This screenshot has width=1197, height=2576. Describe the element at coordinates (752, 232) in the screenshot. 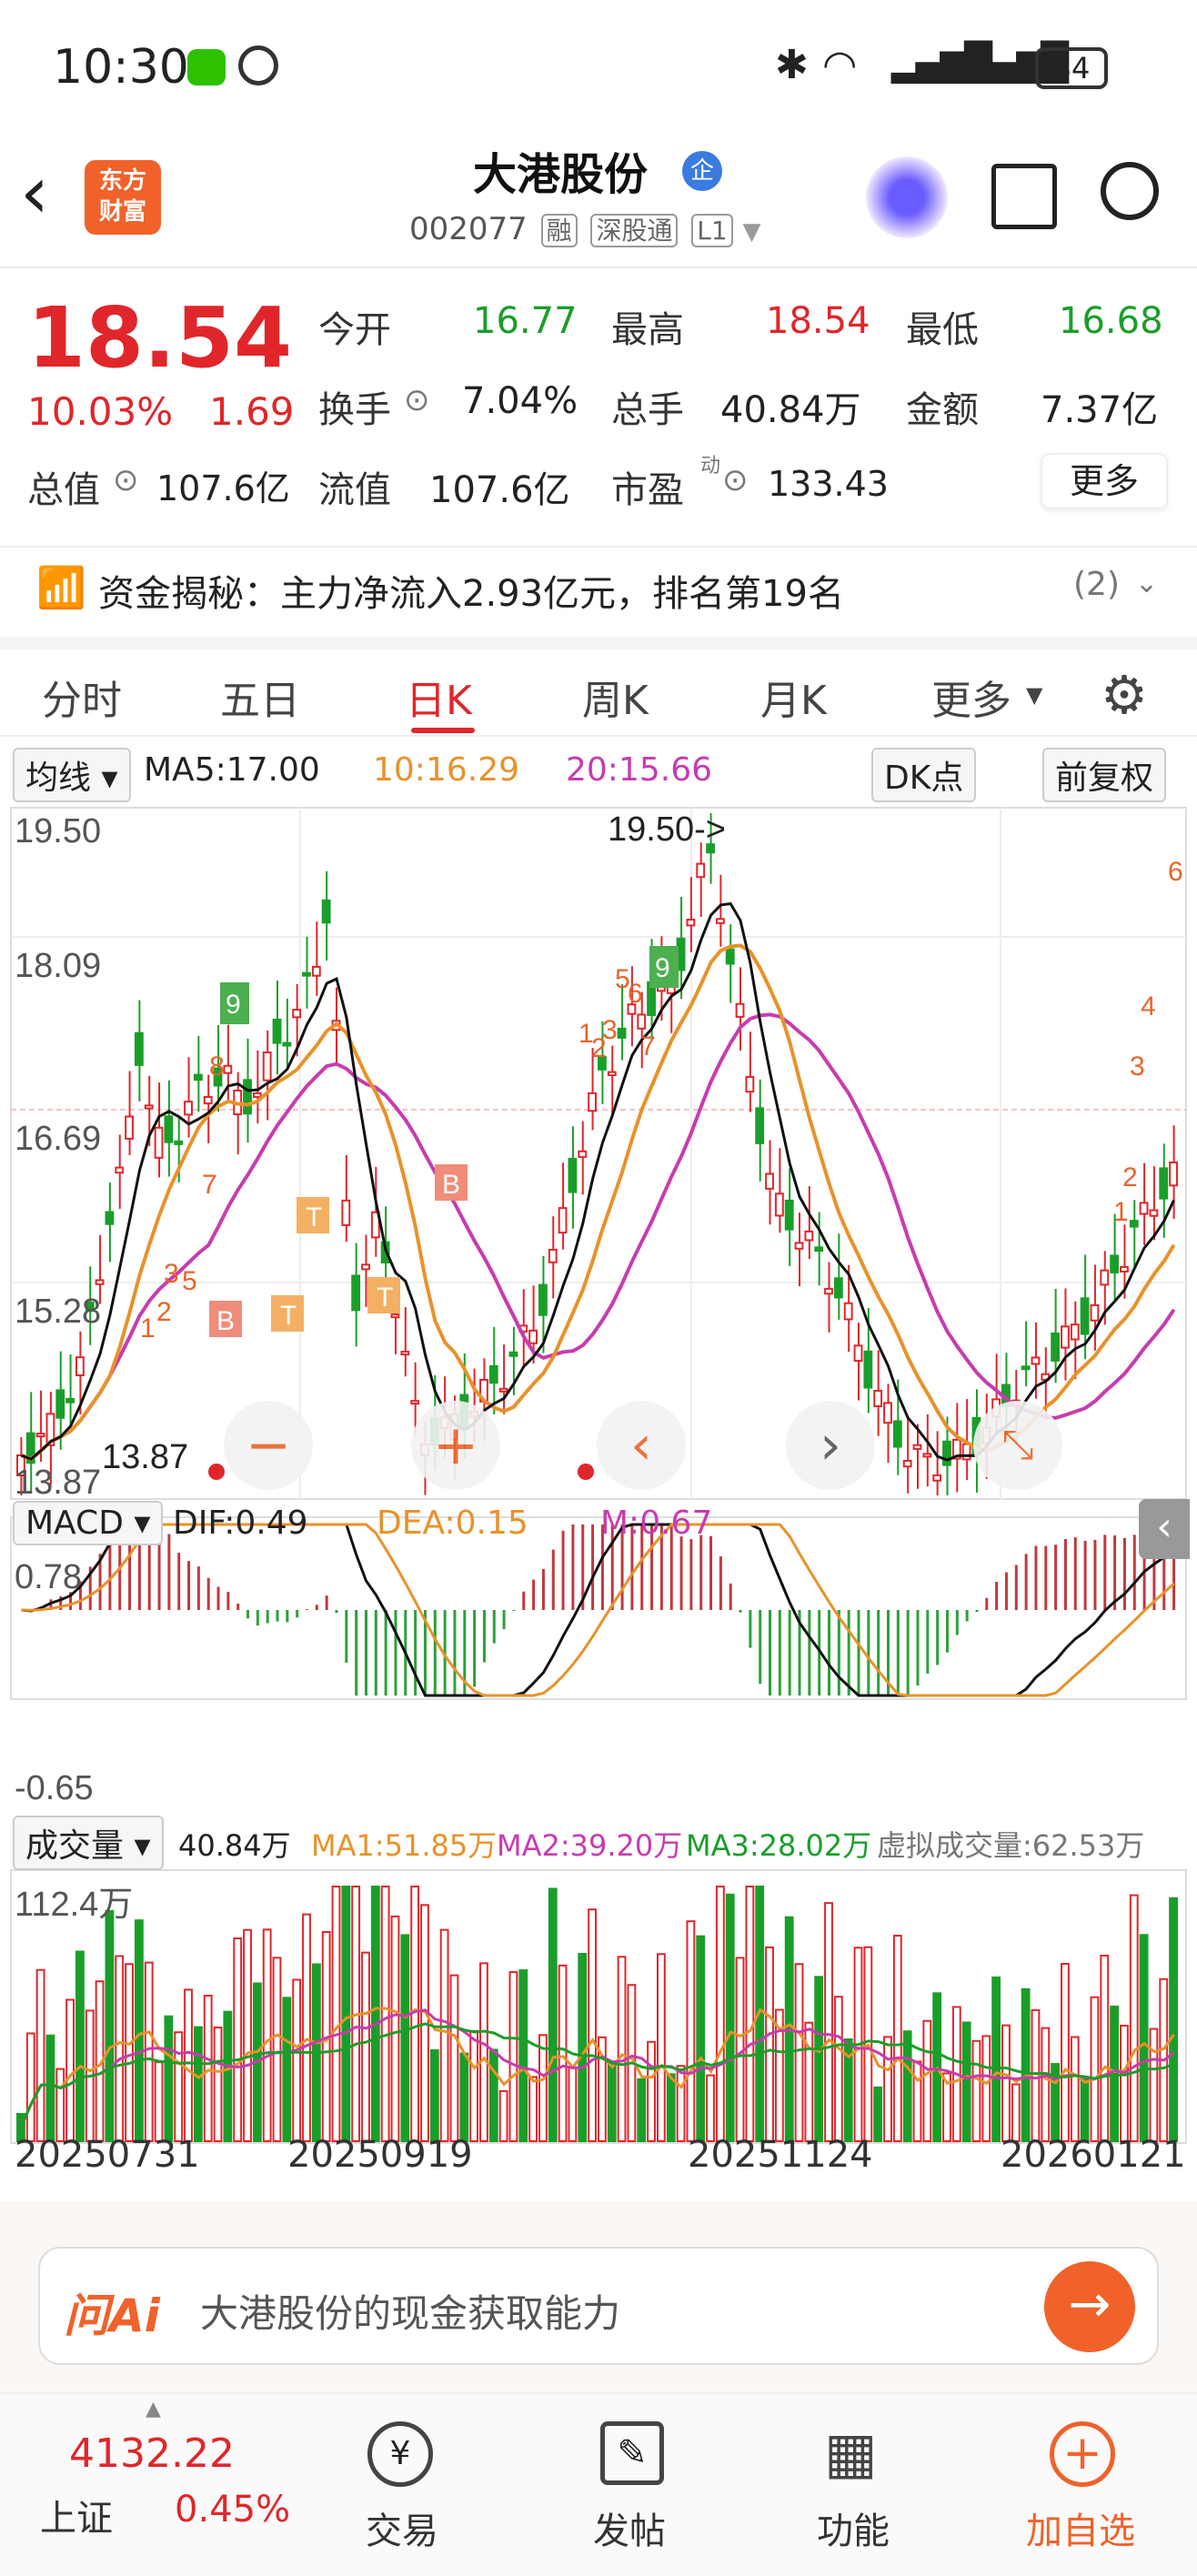

I see `chevron-down-icon: ▼` at that location.